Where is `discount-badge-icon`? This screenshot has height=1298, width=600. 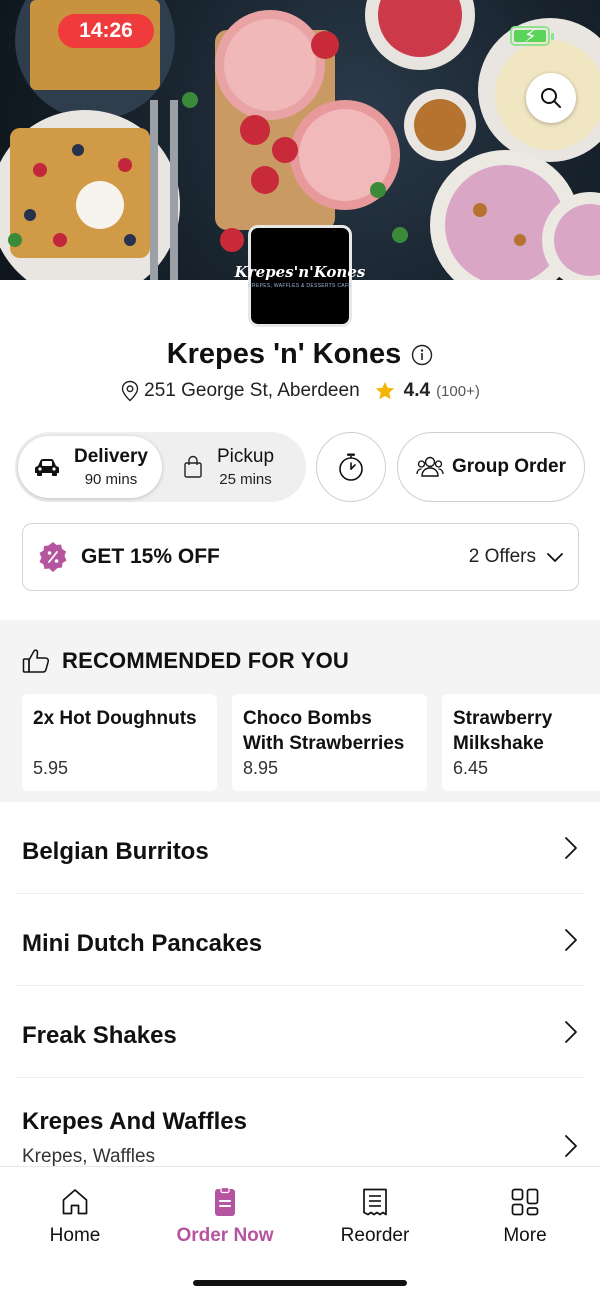
discount-badge-icon is located at coordinates (53, 557).